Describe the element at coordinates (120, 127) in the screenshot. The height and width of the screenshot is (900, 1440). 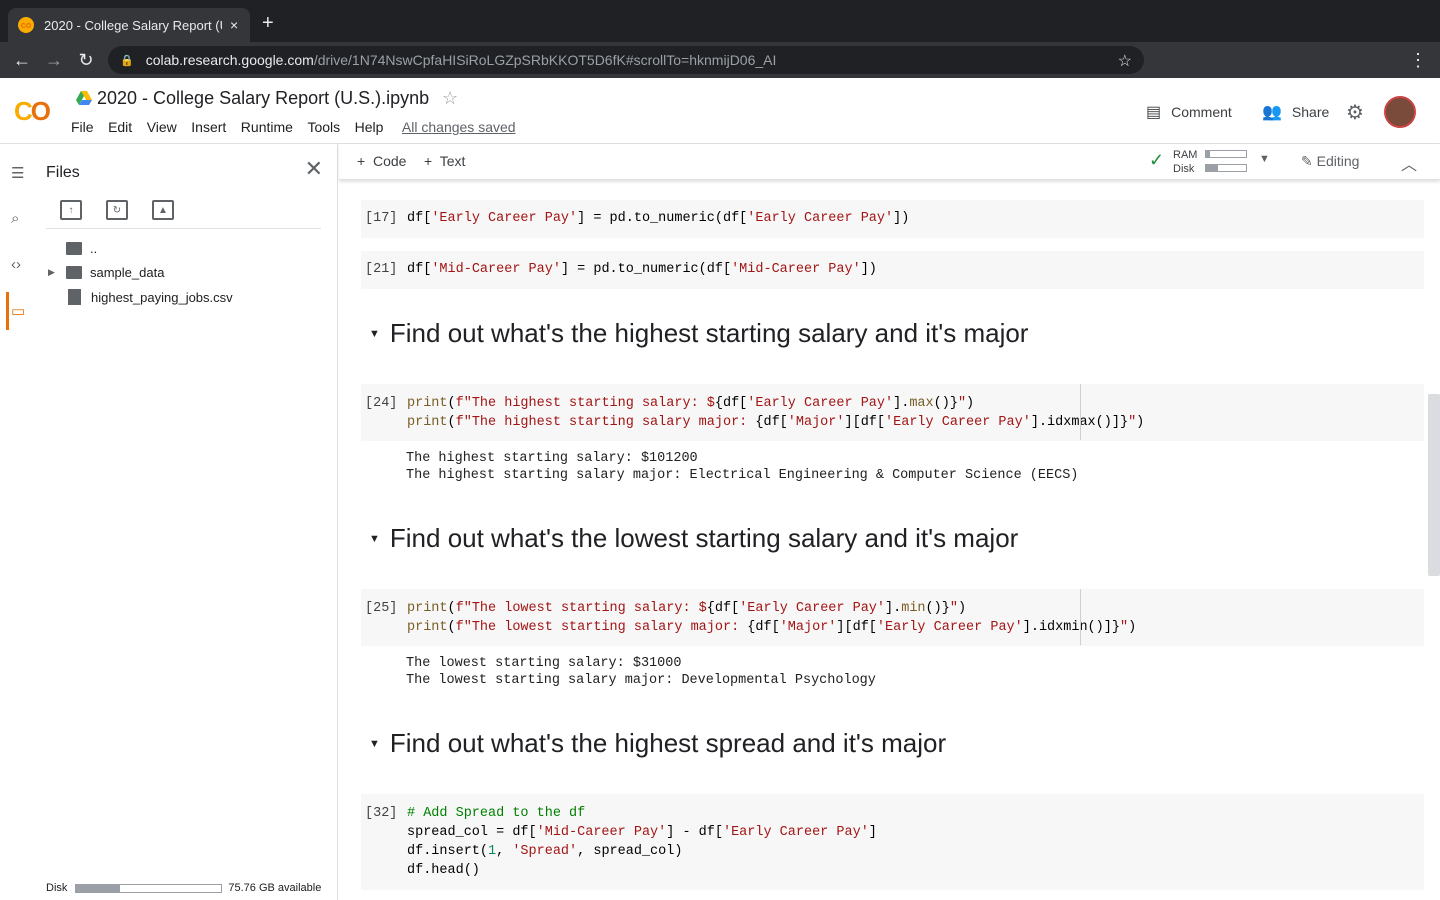
I see `menu-edit: Edit` at that location.